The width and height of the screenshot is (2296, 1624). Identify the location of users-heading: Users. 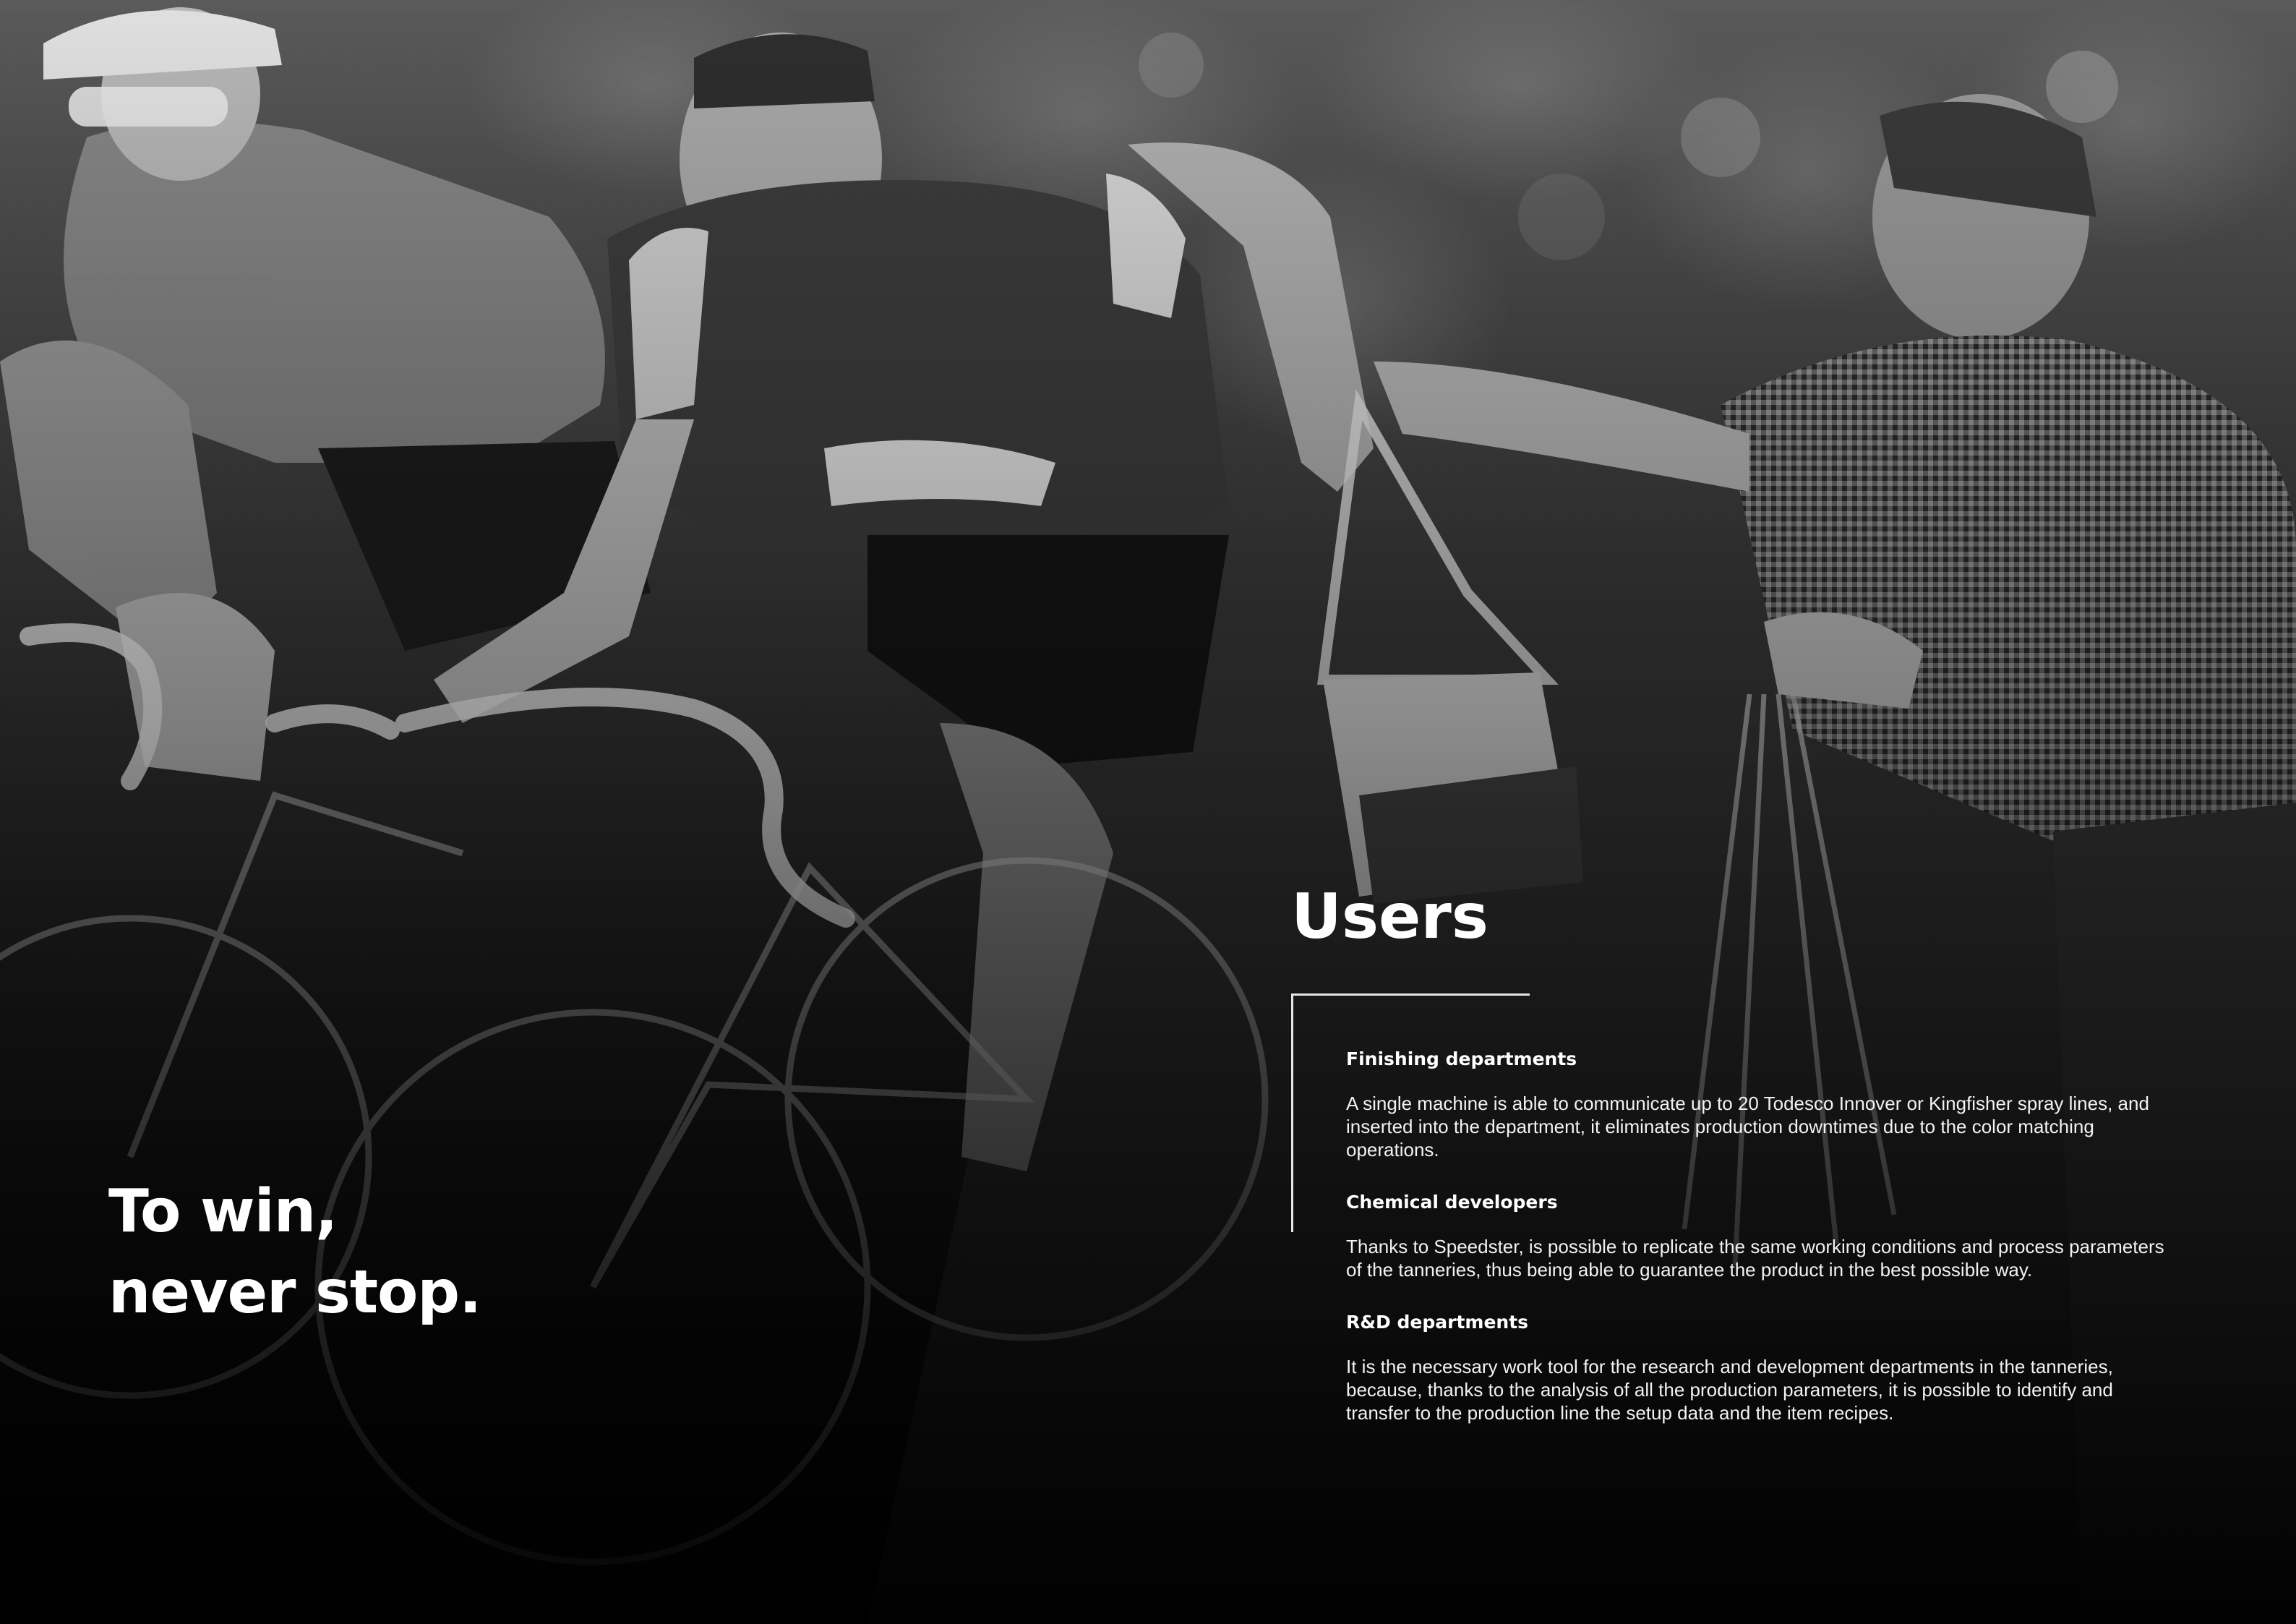
(1389, 917).